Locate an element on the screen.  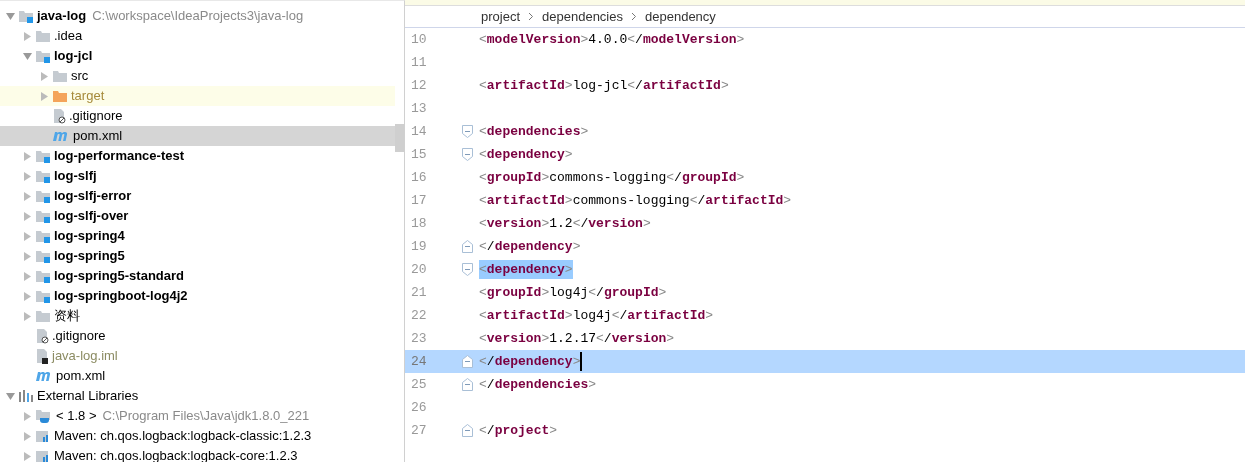
path-label: C:\Program Files\Java\jdk1.8.0_221 is located at coordinates (206, 416).